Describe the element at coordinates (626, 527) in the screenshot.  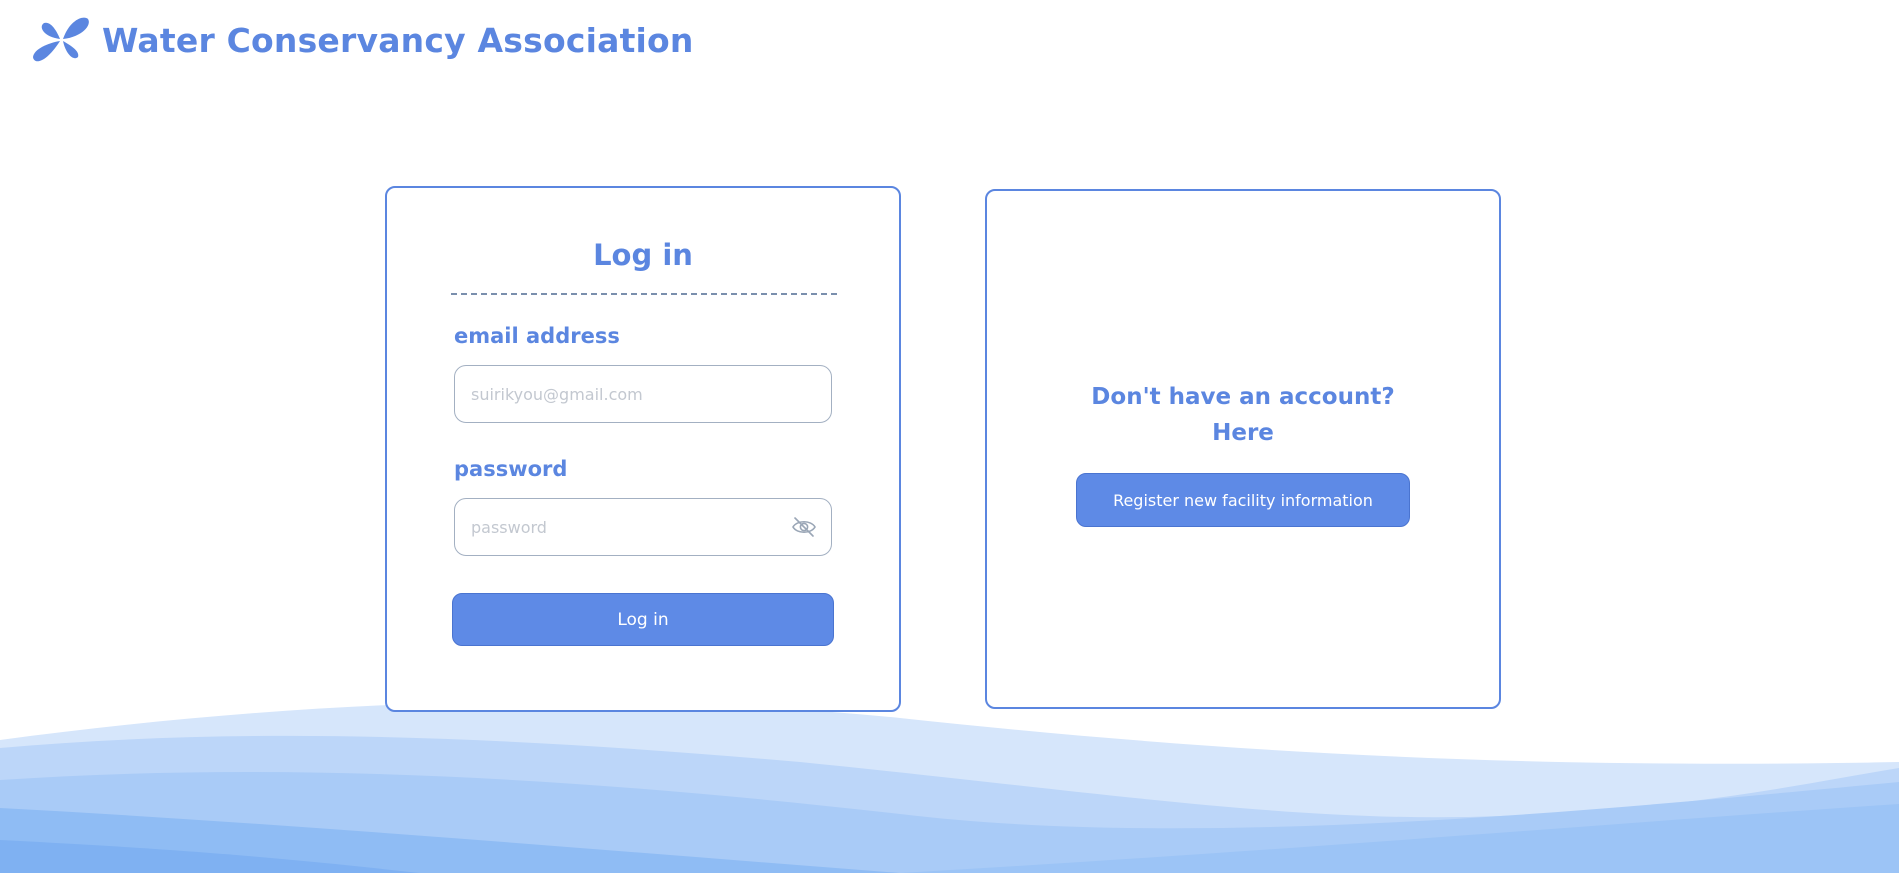
I see `password-field` at that location.